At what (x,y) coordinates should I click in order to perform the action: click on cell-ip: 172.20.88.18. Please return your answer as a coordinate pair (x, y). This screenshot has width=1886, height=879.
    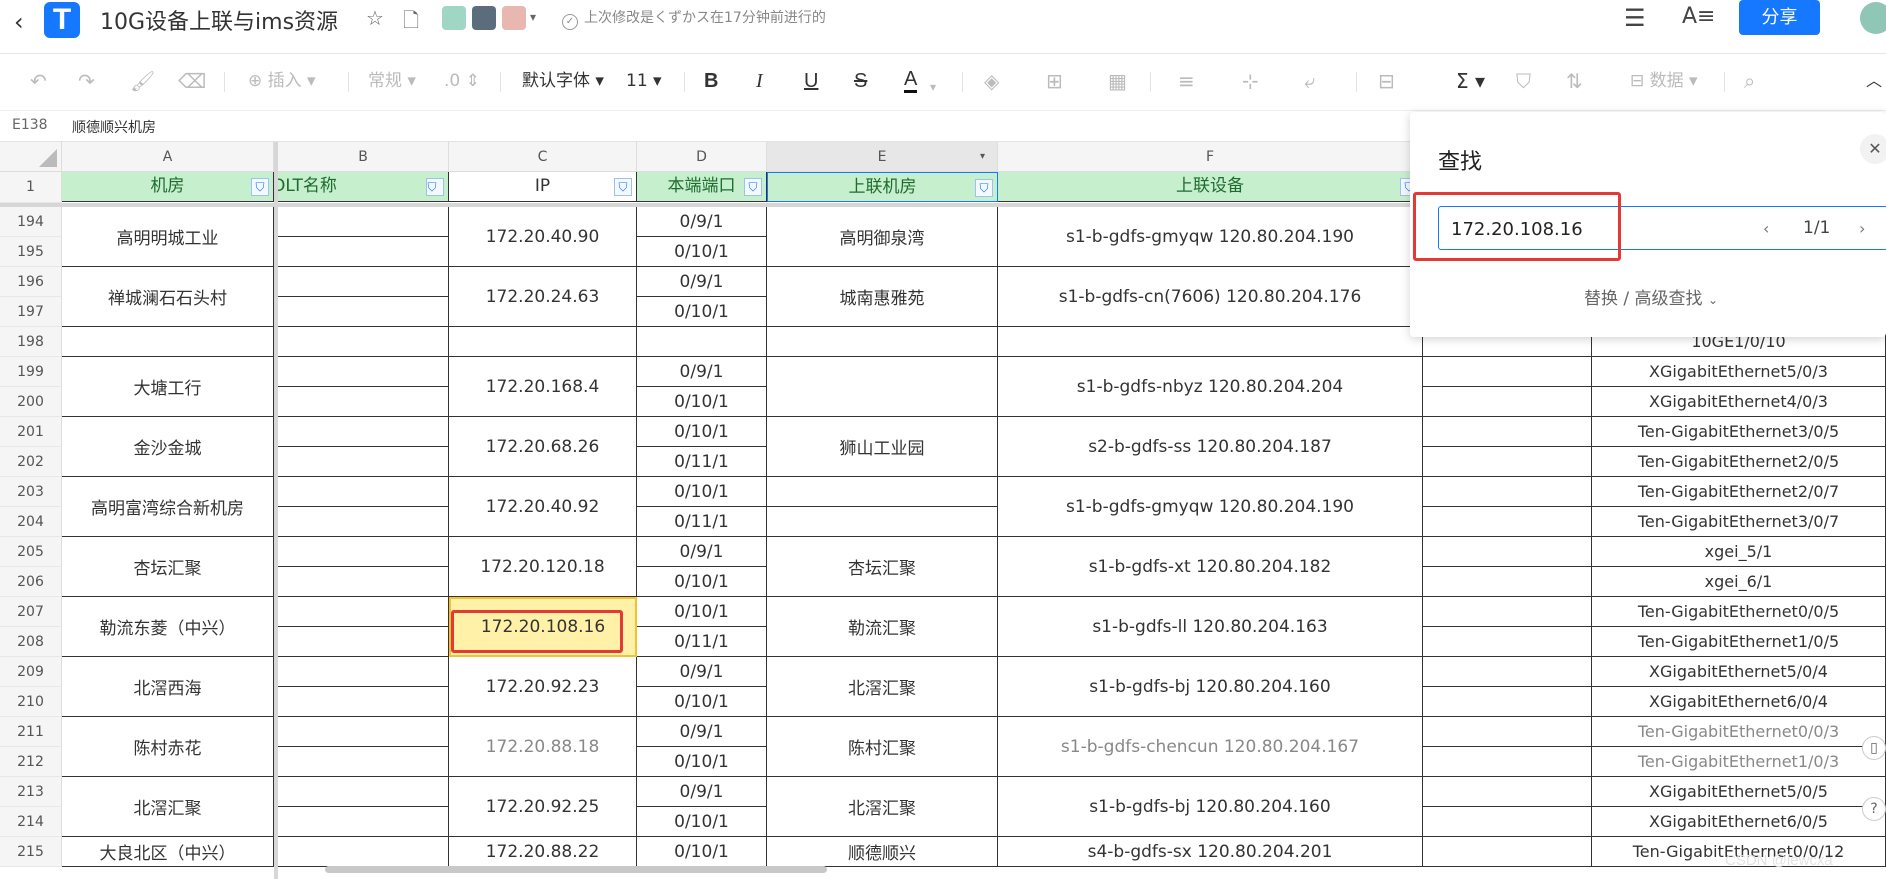
    Looking at the image, I should click on (543, 747).